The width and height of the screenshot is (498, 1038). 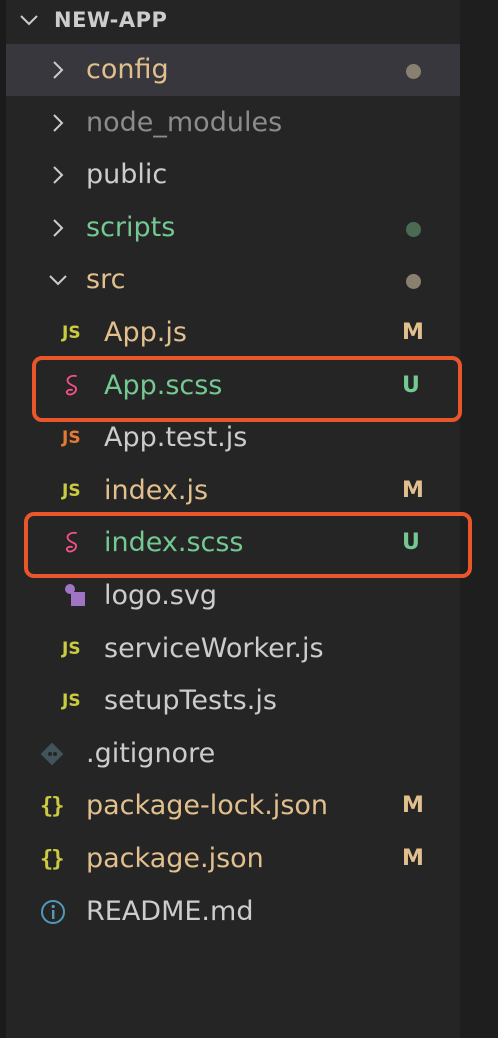 What do you see at coordinates (233, 70) in the screenshot?
I see `folder-item-config: config` at bounding box center [233, 70].